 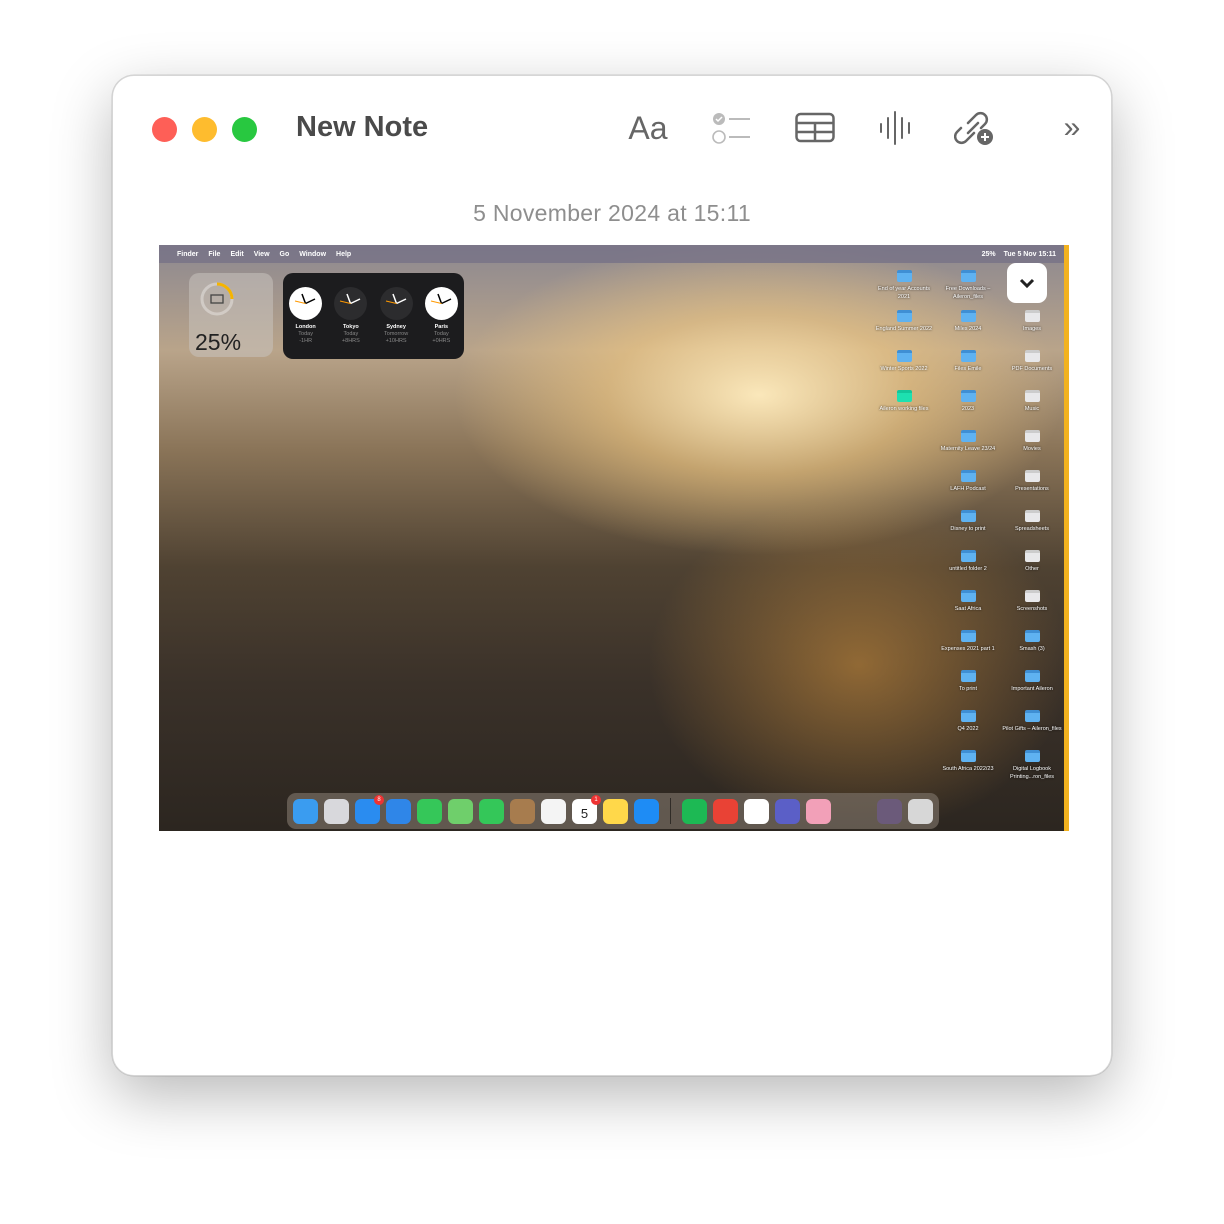 What do you see at coordinates (553, 811) in the screenshot?
I see `dock-reminders-icon` at bounding box center [553, 811].